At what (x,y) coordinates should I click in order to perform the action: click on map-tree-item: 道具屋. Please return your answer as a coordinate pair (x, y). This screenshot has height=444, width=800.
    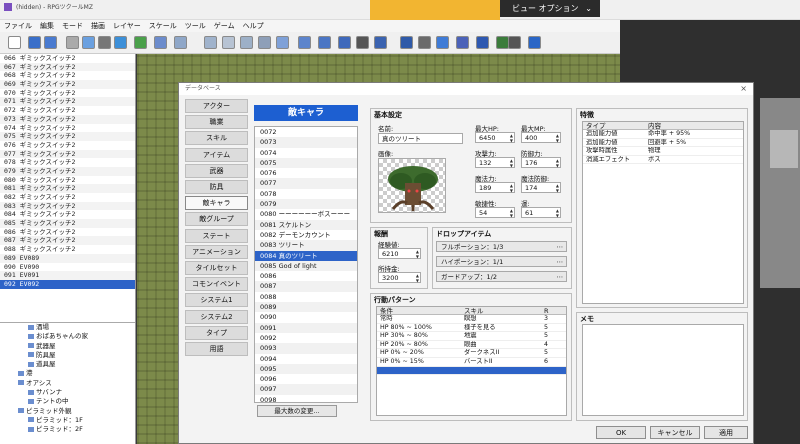
    Looking at the image, I should click on (67, 364).